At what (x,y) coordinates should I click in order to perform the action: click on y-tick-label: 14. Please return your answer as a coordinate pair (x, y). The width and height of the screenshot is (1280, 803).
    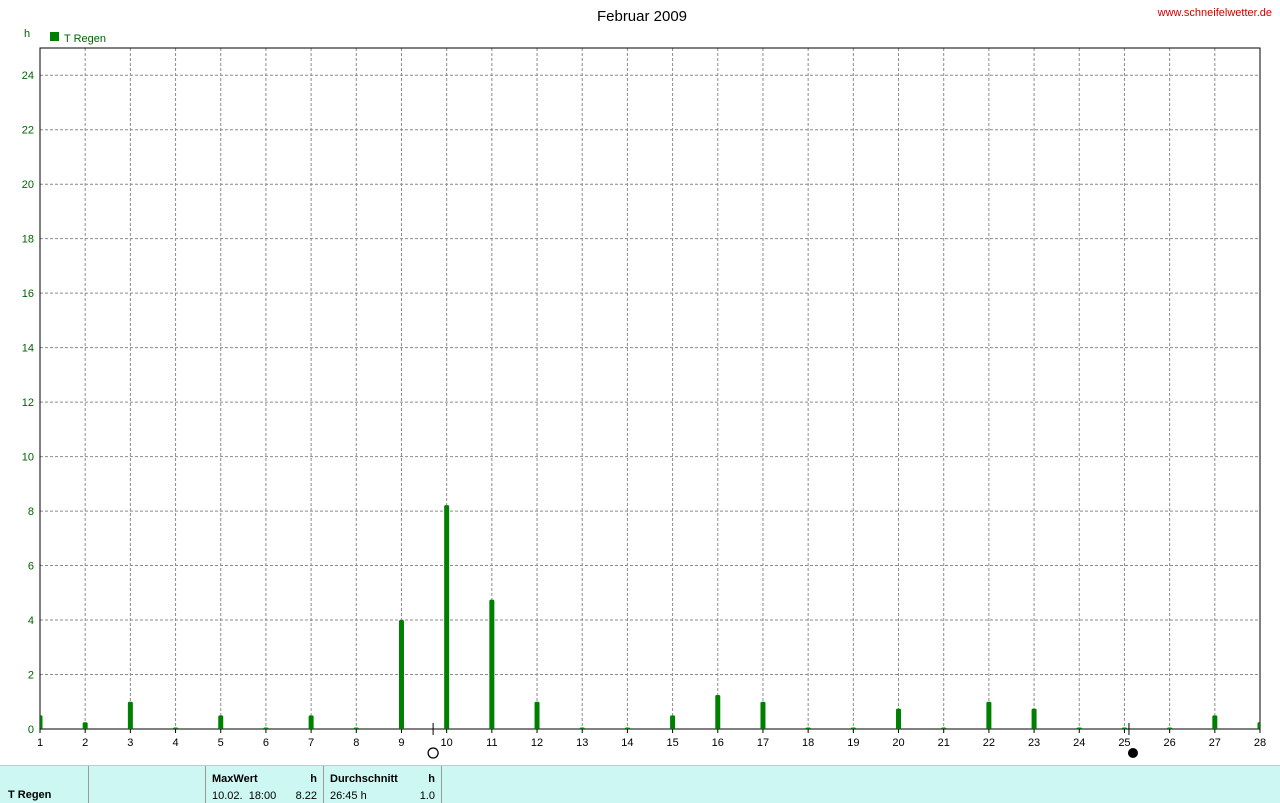
    Looking at the image, I should click on (28, 349).